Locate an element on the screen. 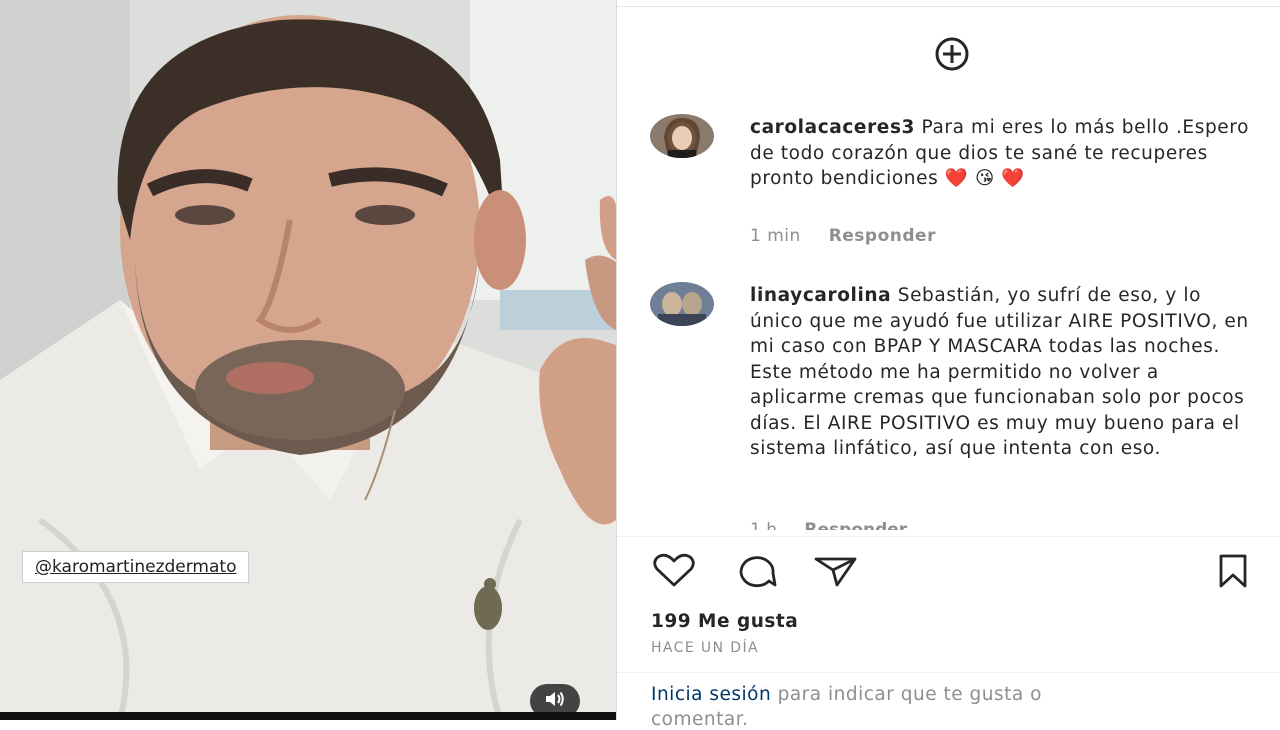  actions-divider is located at coordinates (948, 536).